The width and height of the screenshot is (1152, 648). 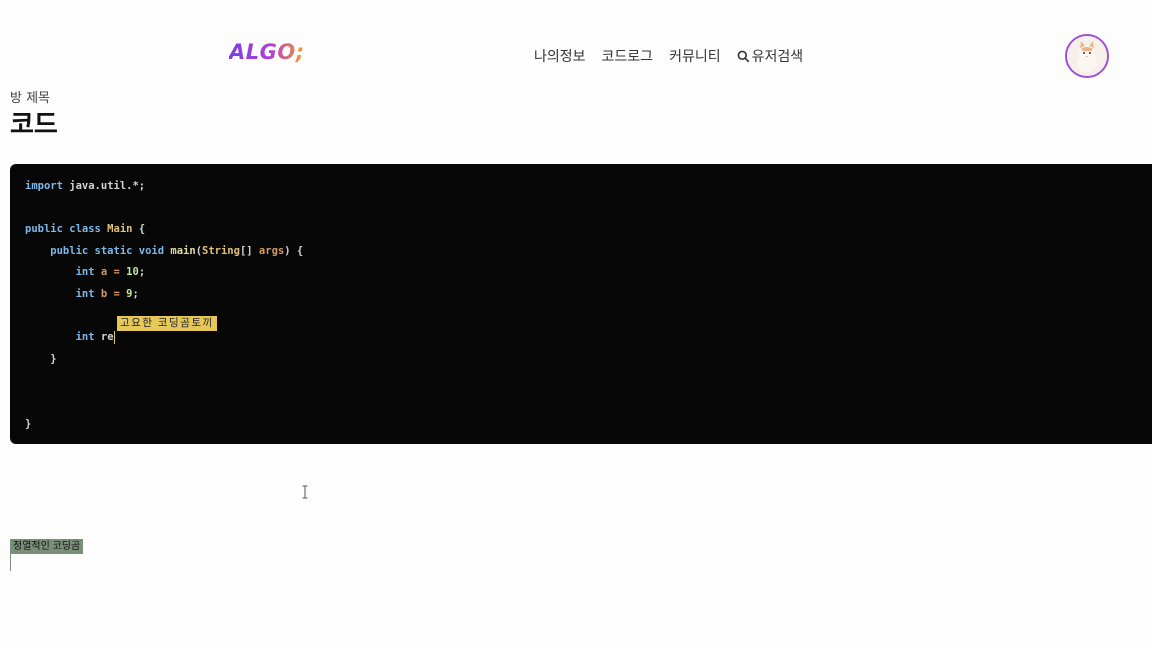 I want to click on code-line-6: int b = 9;, so click(x=82, y=294).